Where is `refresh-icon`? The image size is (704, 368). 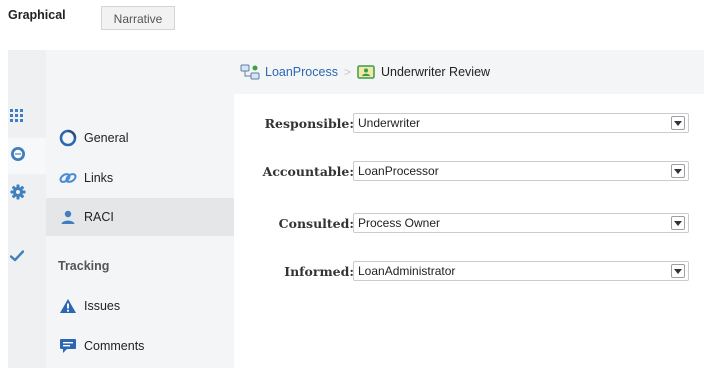 refresh-icon is located at coordinates (68, 138).